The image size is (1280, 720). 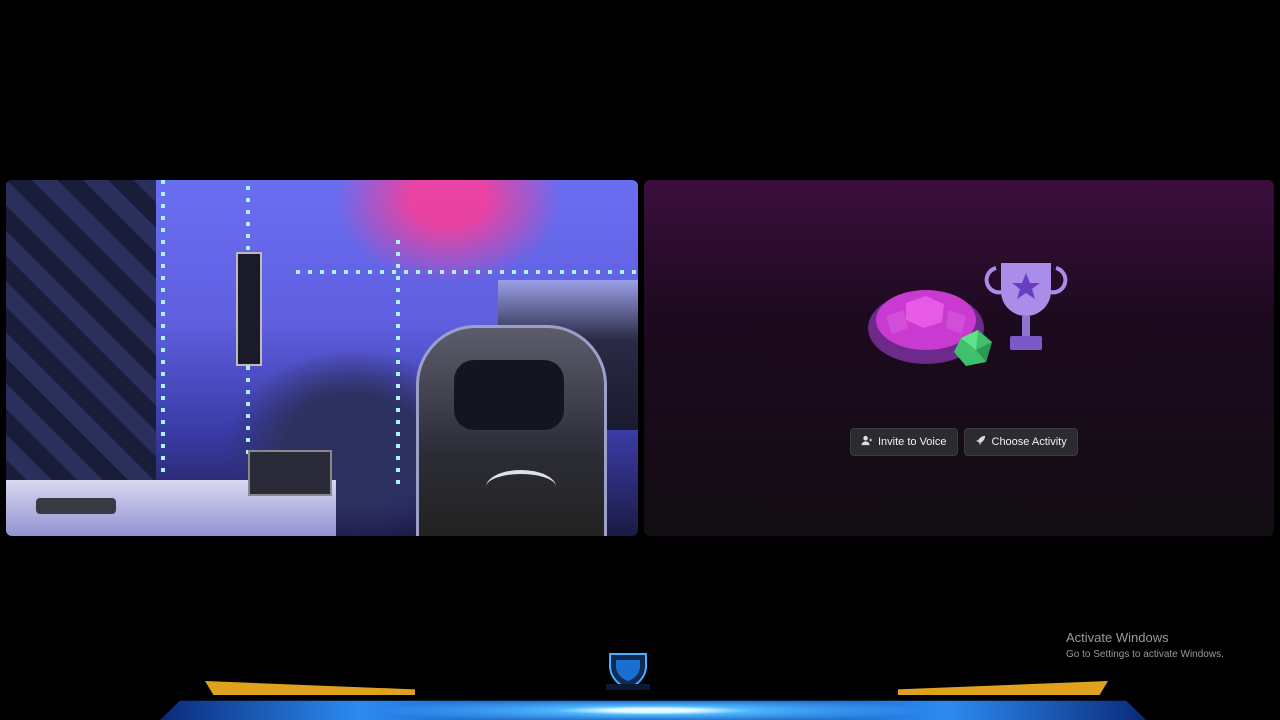 I want to click on choose-activity-button: Choose Activity, so click(x=1020, y=442).